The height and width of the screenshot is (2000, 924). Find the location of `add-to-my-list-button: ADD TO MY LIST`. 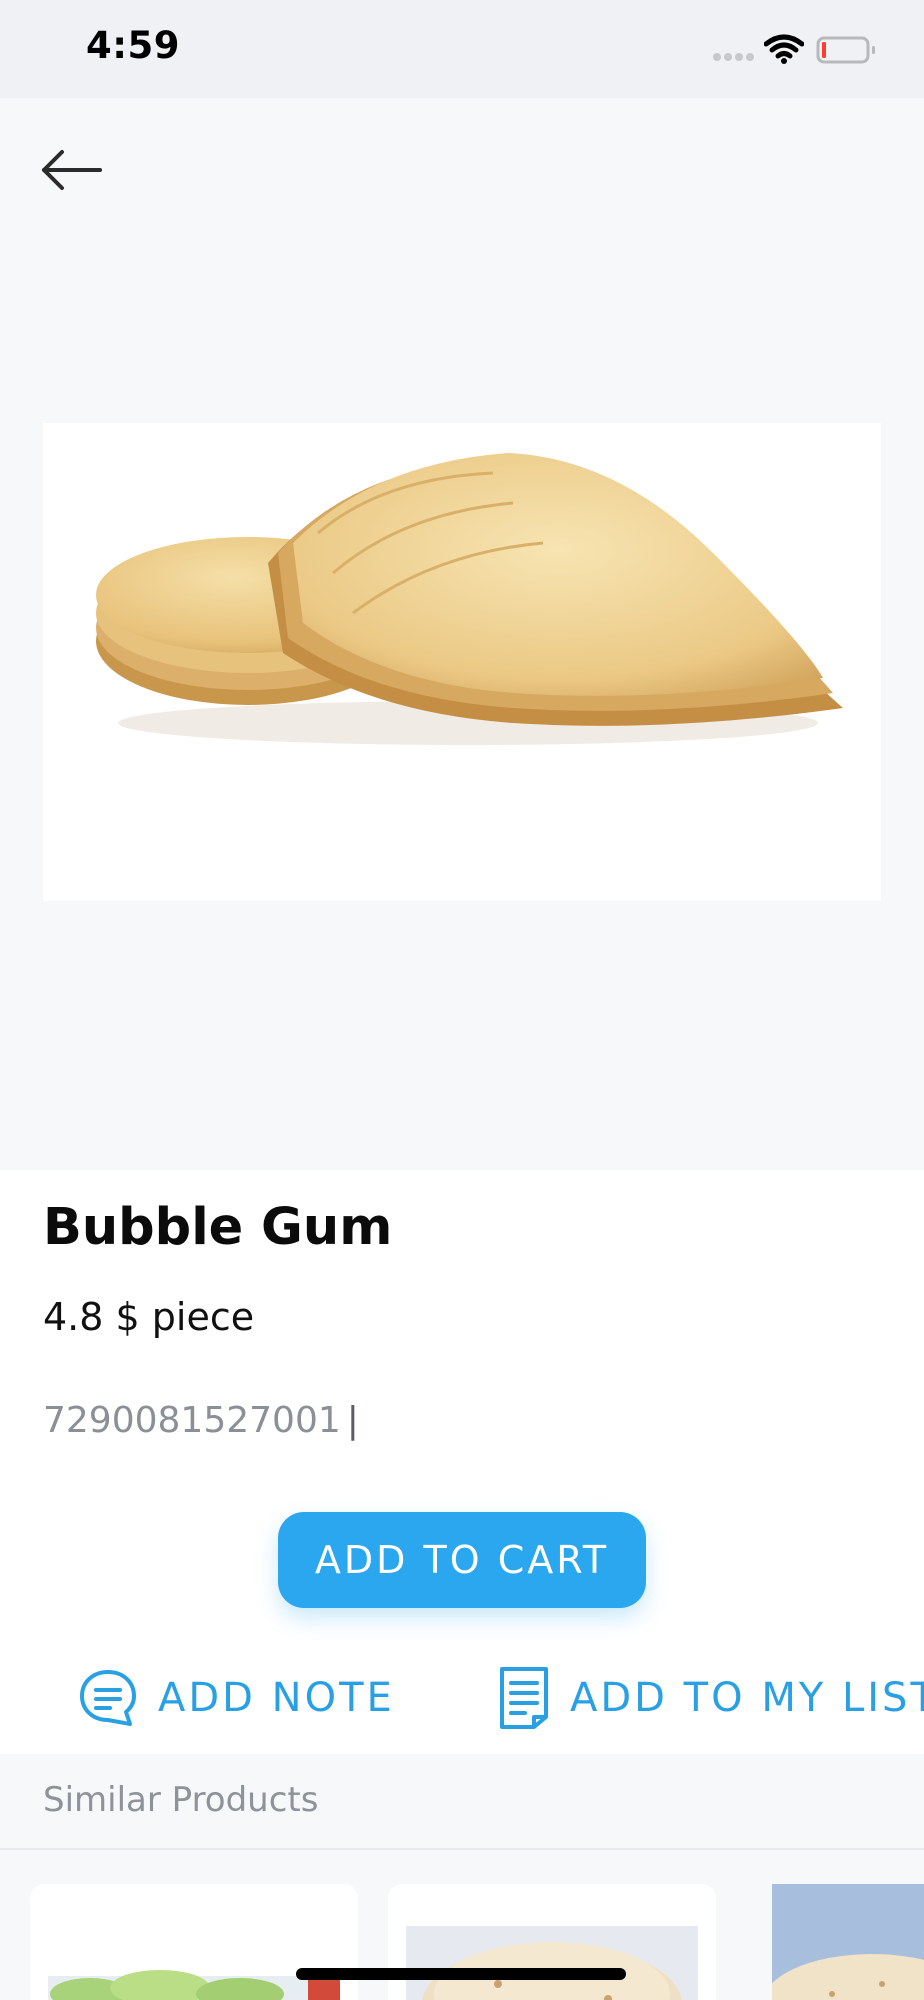

add-to-my-list-button: ADD TO MY LIST is located at coordinates (711, 1698).